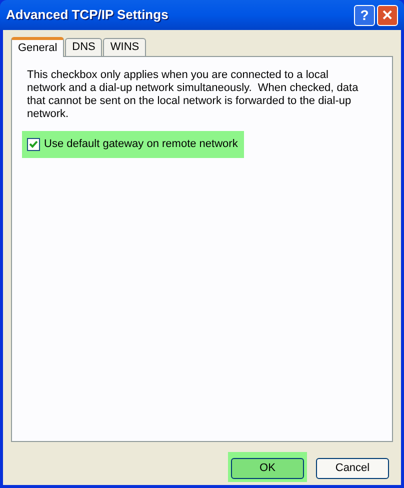 The height and width of the screenshot is (488, 404). Describe the element at coordinates (33, 144) in the screenshot. I see `checkbox` at that location.